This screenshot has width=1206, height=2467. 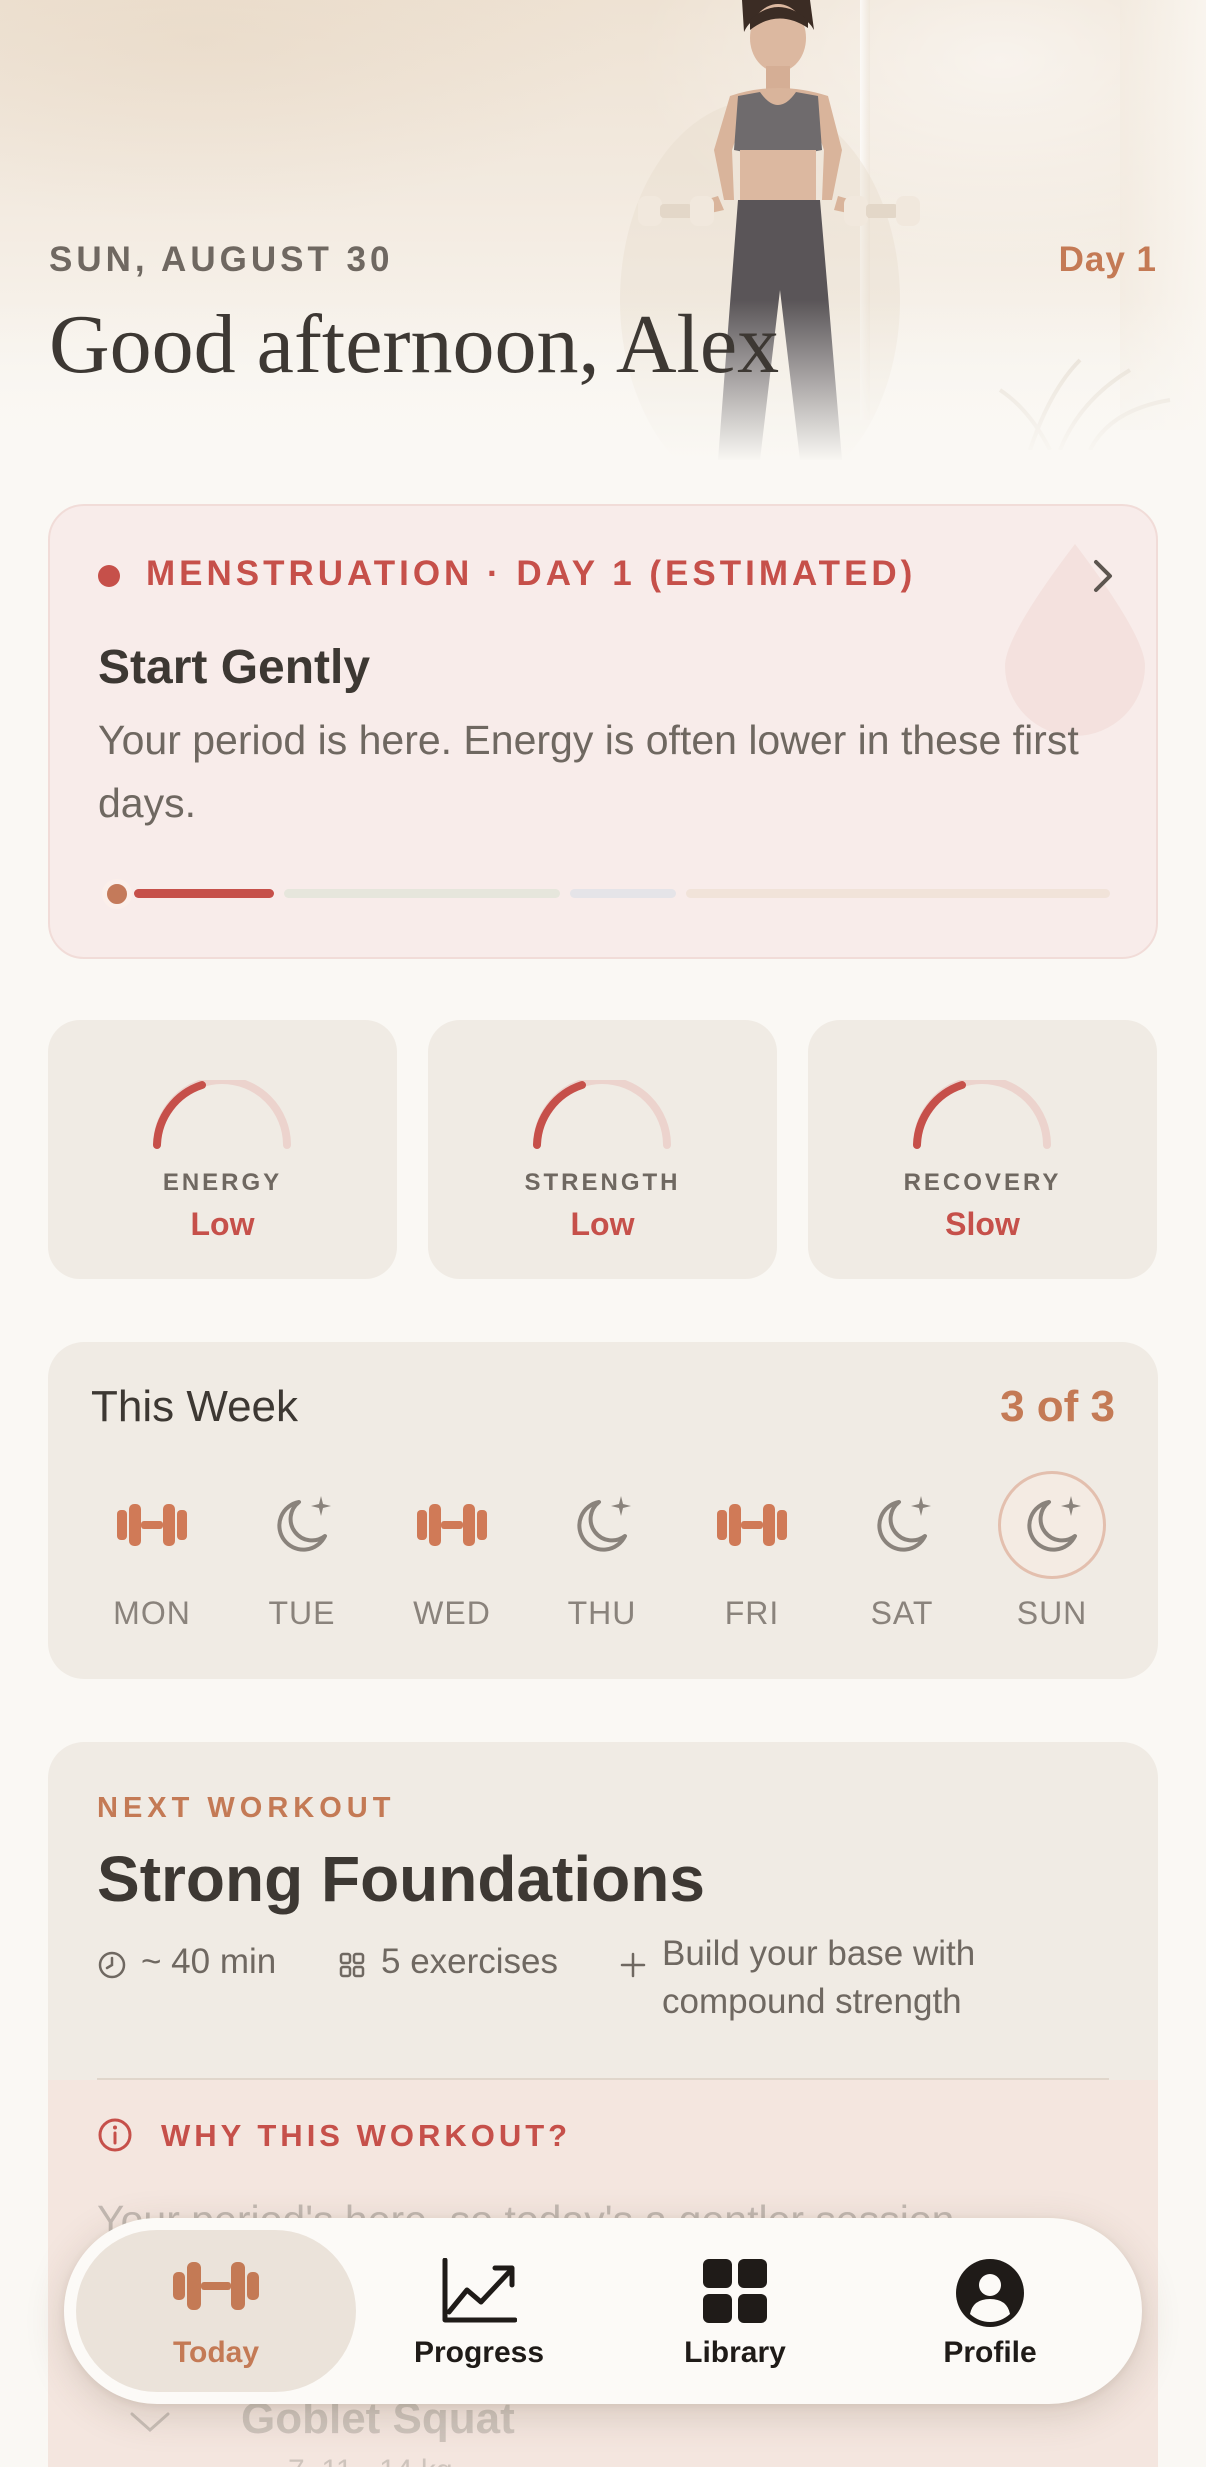 What do you see at coordinates (602, 1149) in the screenshot?
I see `strength-metric-card: STRENGTH Low` at bounding box center [602, 1149].